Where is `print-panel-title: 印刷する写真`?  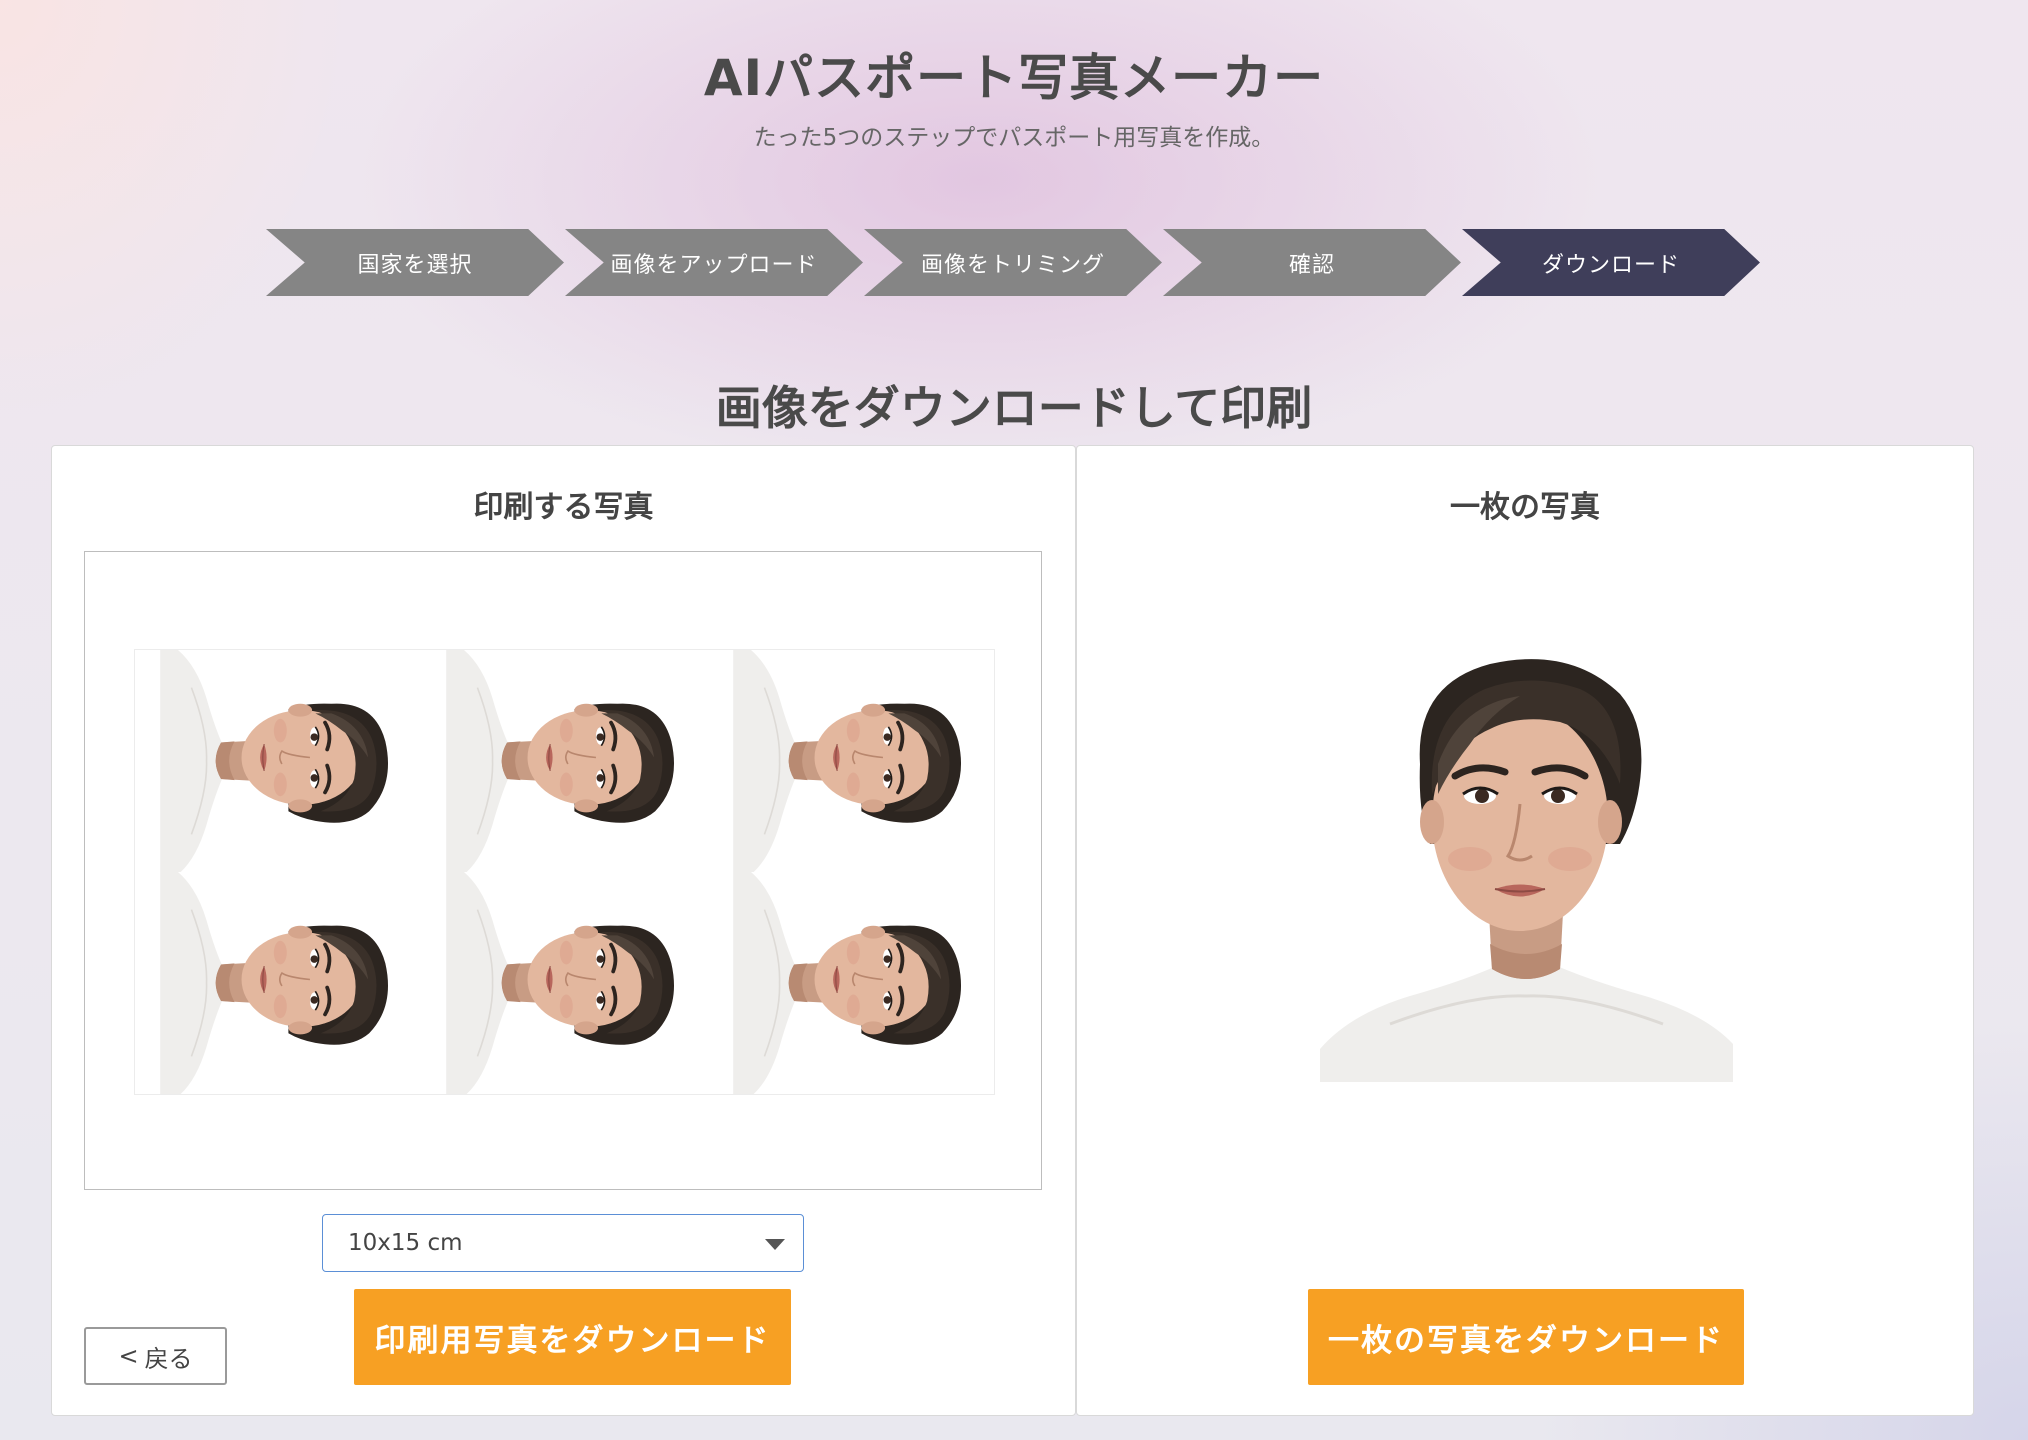 print-panel-title: 印刷する写真 is located at coordinates (563, 507).